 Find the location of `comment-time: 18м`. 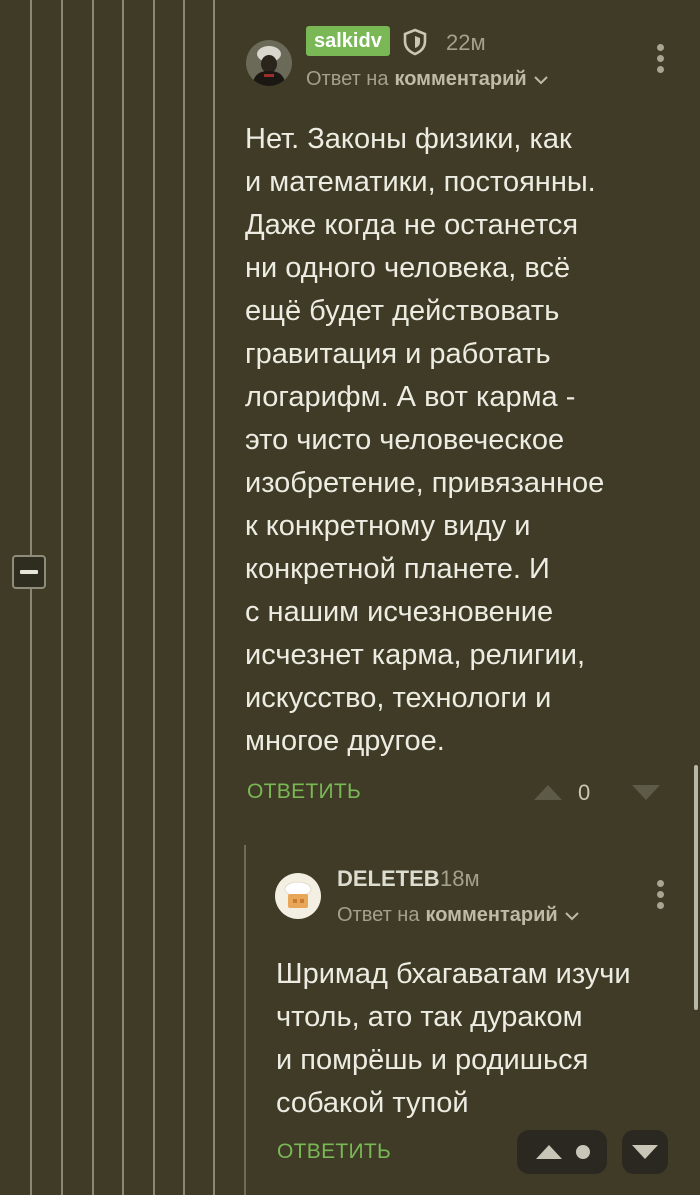

comment-time: 18м is located at coordinates (460, 878).